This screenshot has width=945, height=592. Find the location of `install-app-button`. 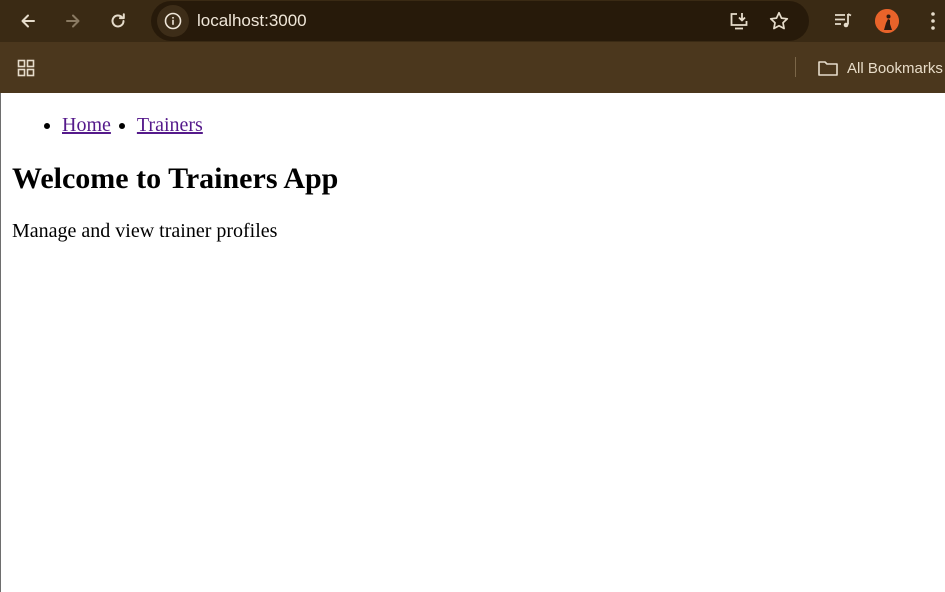

install-app-button is located at coordinates (739, 21).